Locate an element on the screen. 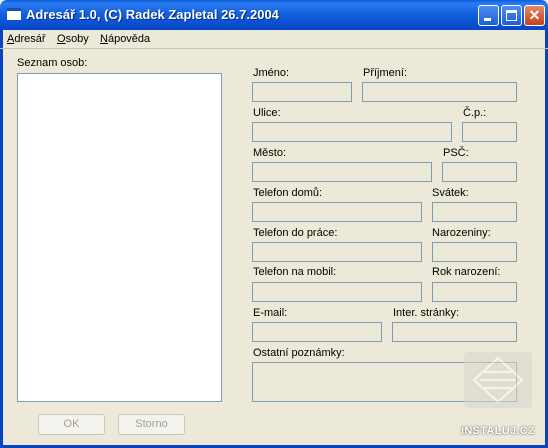  app-window-icon is located at coordinates (14, 14).